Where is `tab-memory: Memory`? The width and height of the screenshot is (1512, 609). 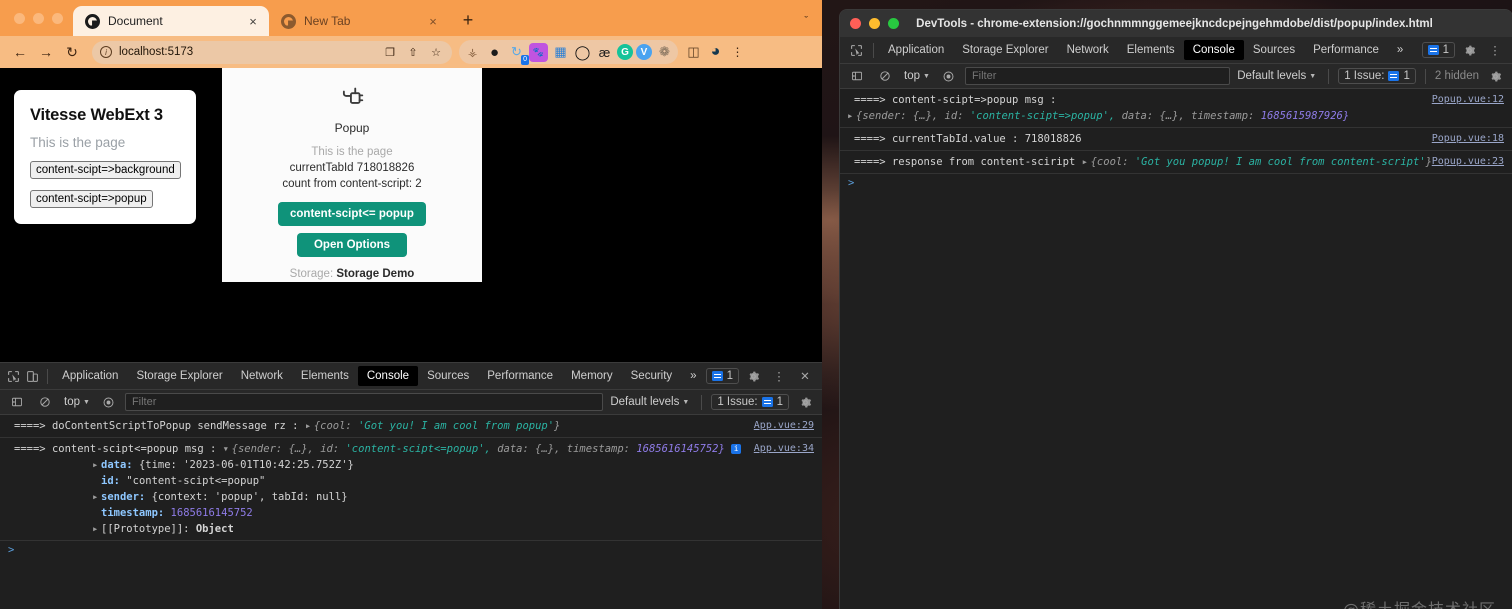
tab-memory: Memory is located at coordinates (592, 376).